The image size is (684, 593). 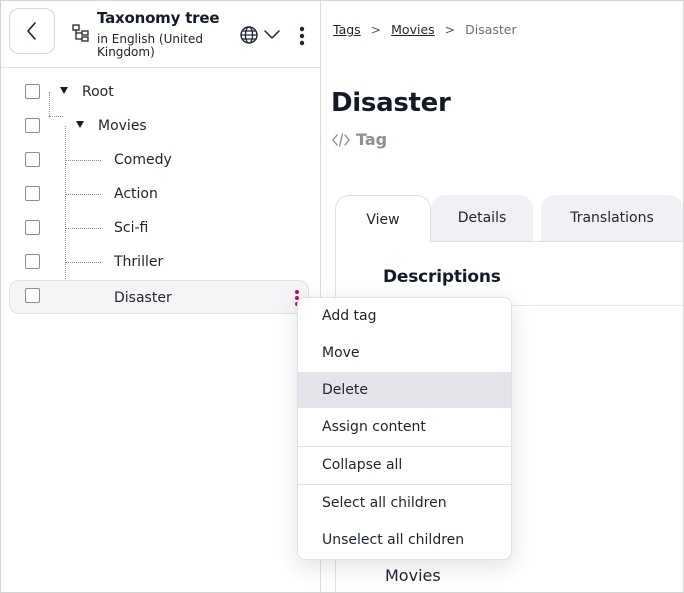 What do you see at coordinates (272, 34) in the screenshot?
I see `chevron-down-icon` at bounding box center [272, 34].